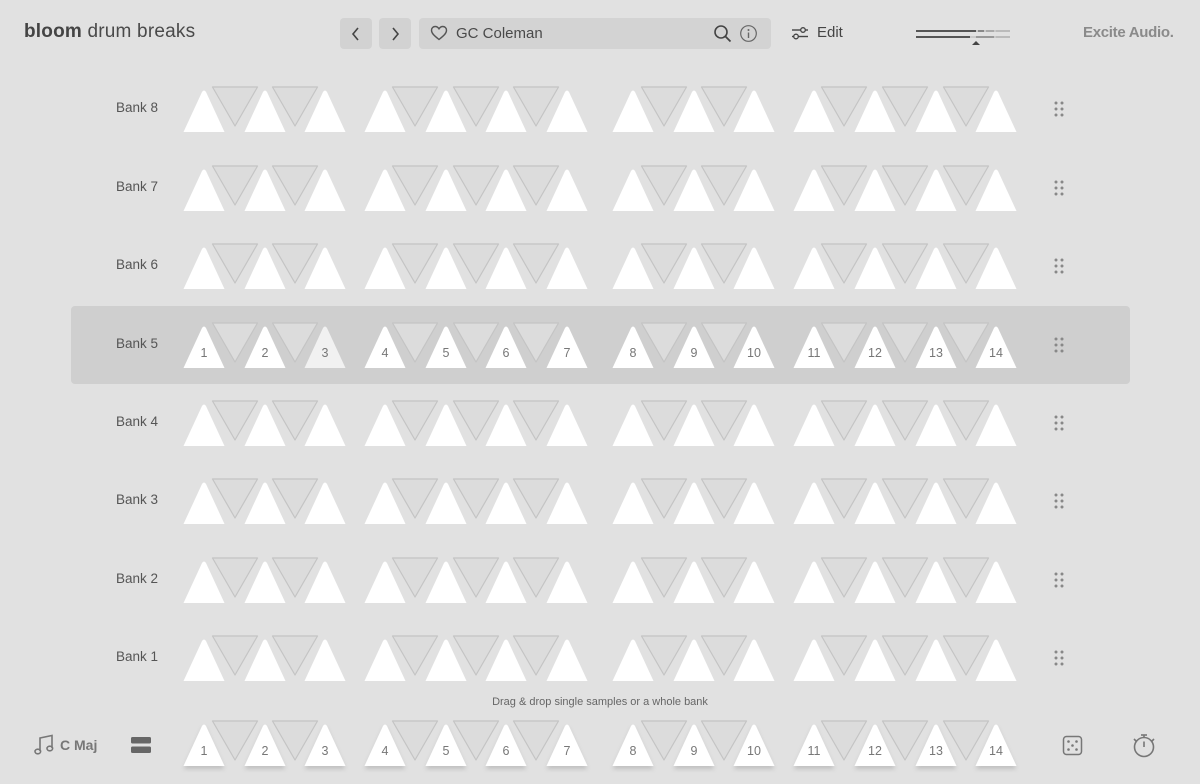  What do you see at coordinates (499, 33) in the screenshot?
I see `preset-name: GC Coleman` at bounding box center [499, 33].